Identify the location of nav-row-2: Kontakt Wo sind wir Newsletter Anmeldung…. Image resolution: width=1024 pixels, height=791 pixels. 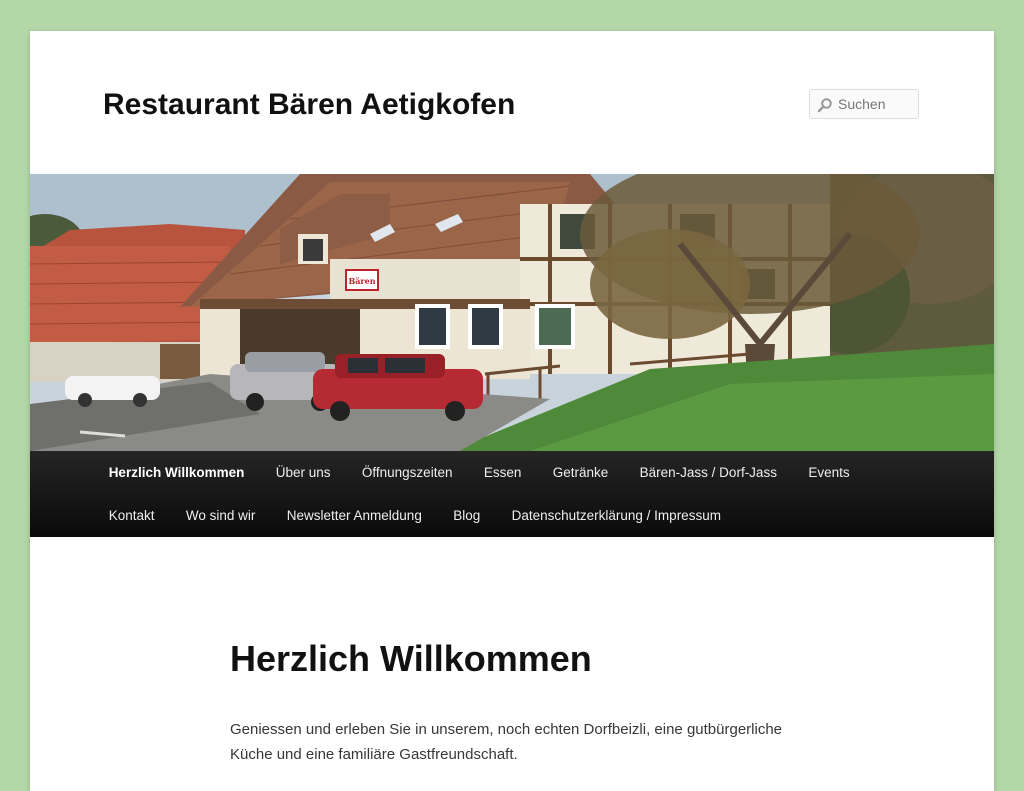
(415, 515).